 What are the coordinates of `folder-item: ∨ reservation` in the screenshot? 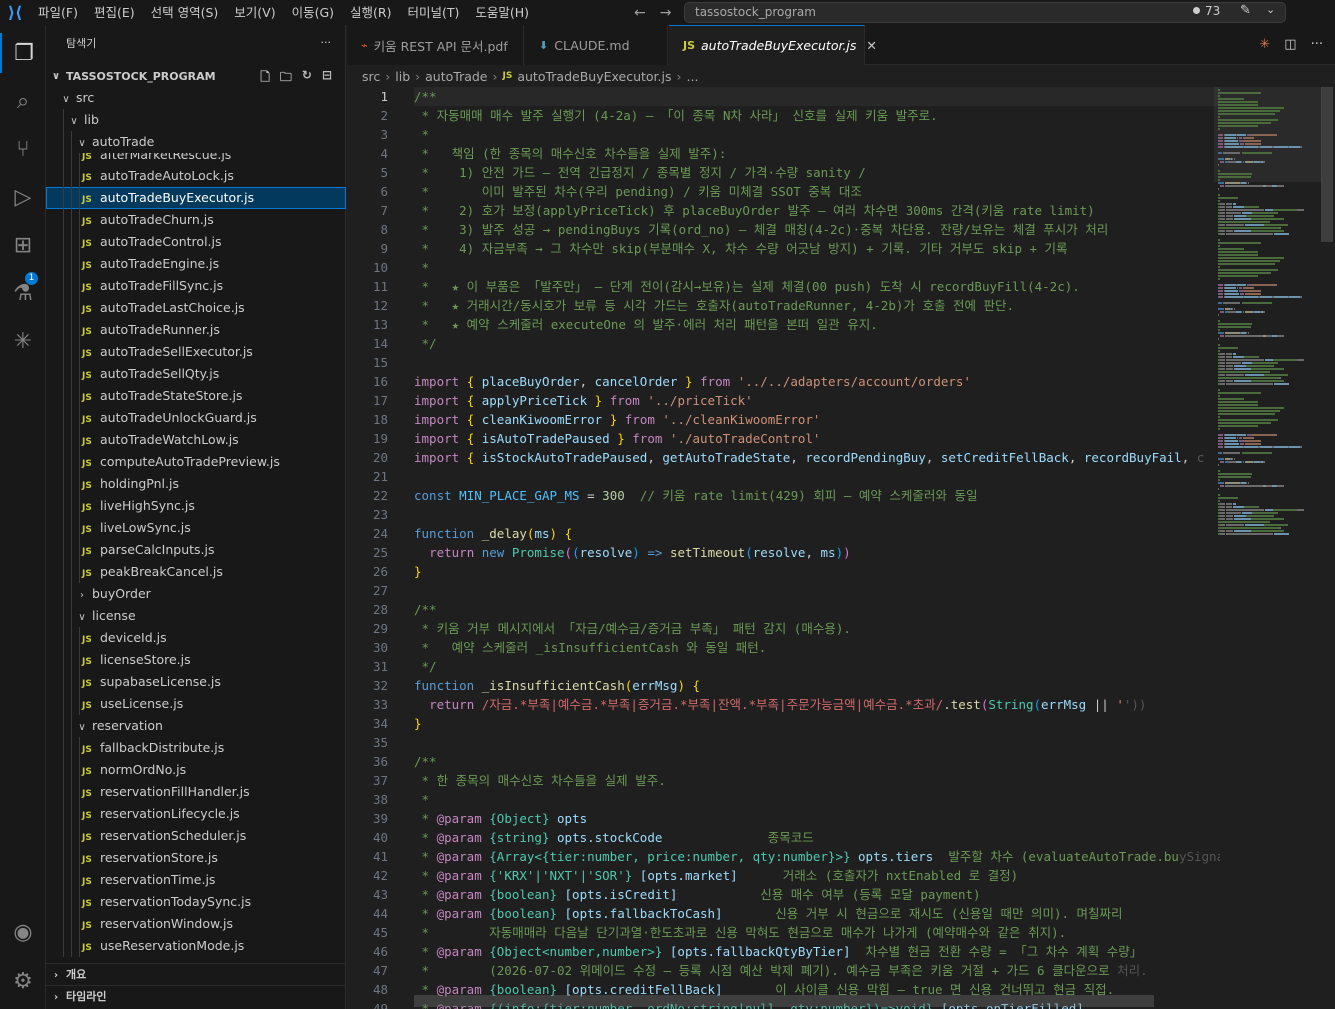 It's located at (196, 726).